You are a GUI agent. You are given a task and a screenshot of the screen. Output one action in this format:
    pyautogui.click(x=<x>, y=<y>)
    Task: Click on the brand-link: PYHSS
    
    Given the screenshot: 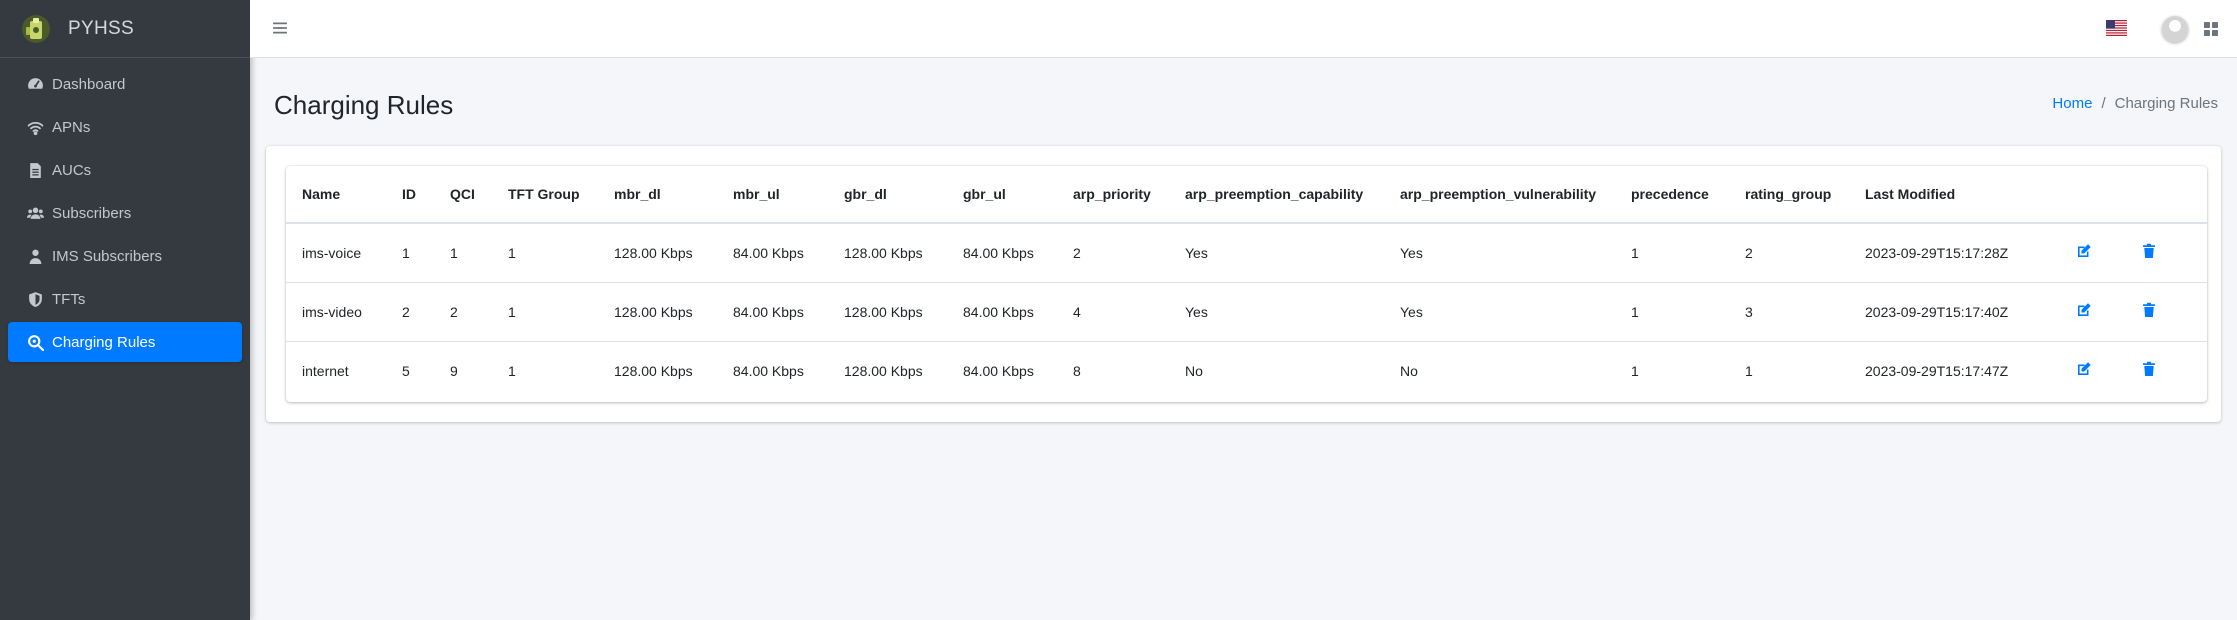 What is the action you would take?
    pyautogui.click(x=125, y=29)
    